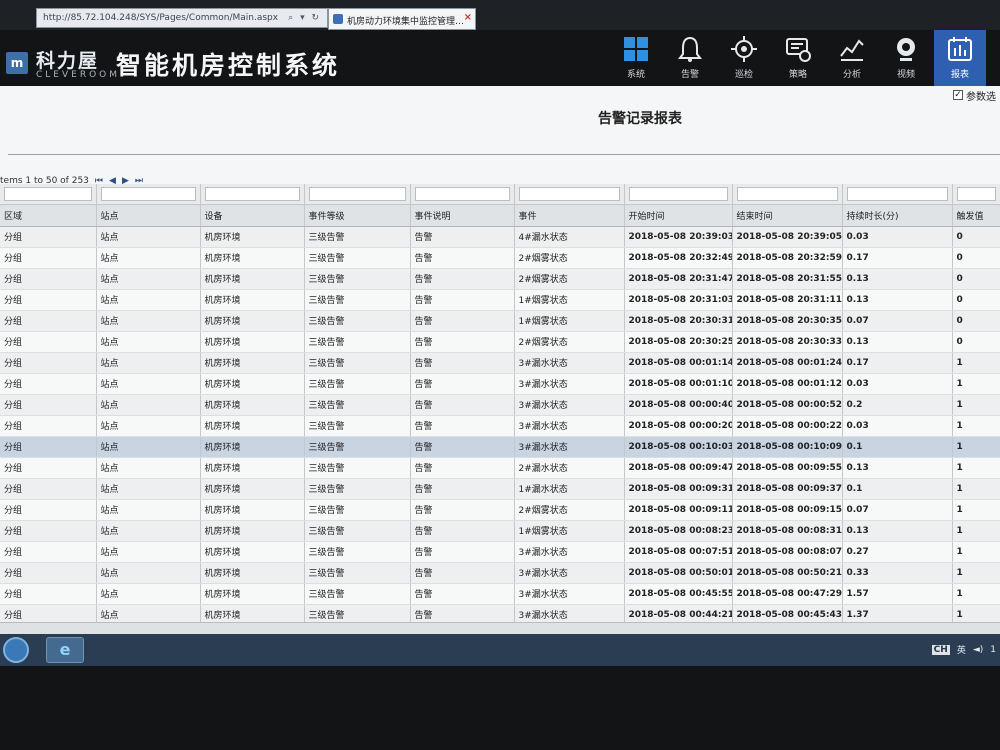 Image resolution: width=1000 pixels, height=750 pixels. I want to click on start-button-icon, so click(16, 650).